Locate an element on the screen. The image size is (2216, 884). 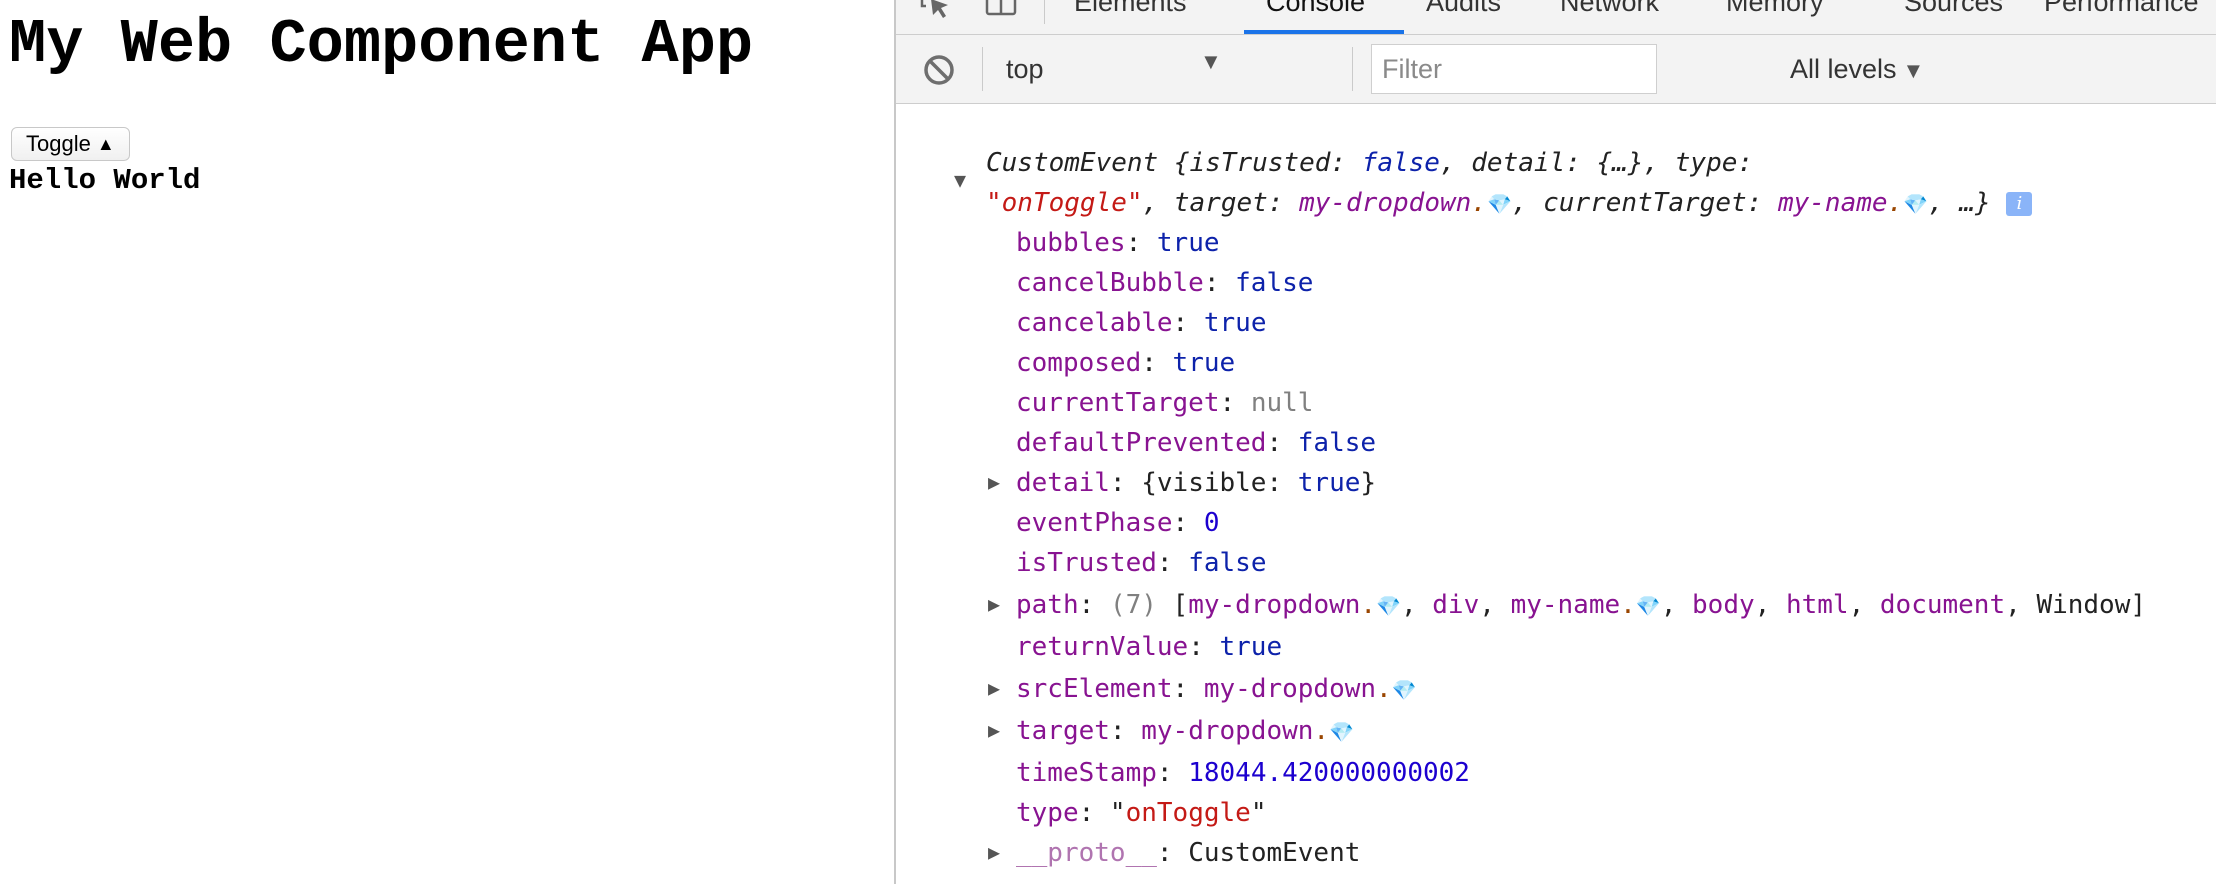
prop-eventphase: eventPhase: 0 is located at coordinates (1118, 523).